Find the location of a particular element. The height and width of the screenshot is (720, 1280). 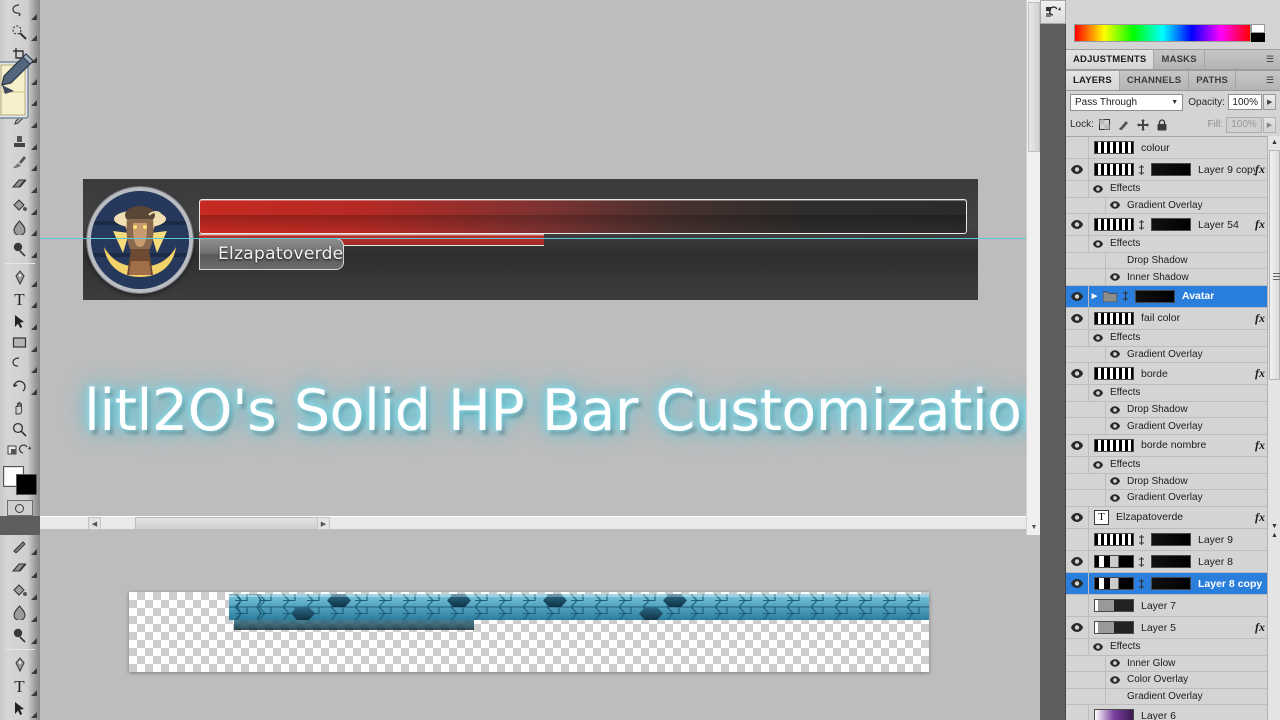

quick-mask-toggle is located at coordinates (19, 508).